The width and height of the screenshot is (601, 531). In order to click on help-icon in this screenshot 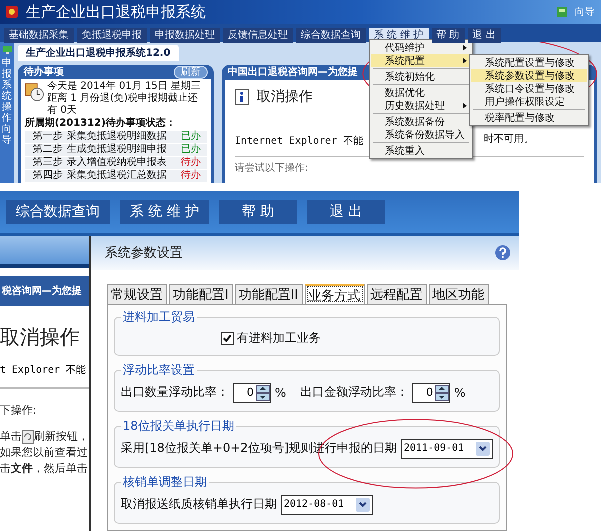, I will do `click(503, 252)`.